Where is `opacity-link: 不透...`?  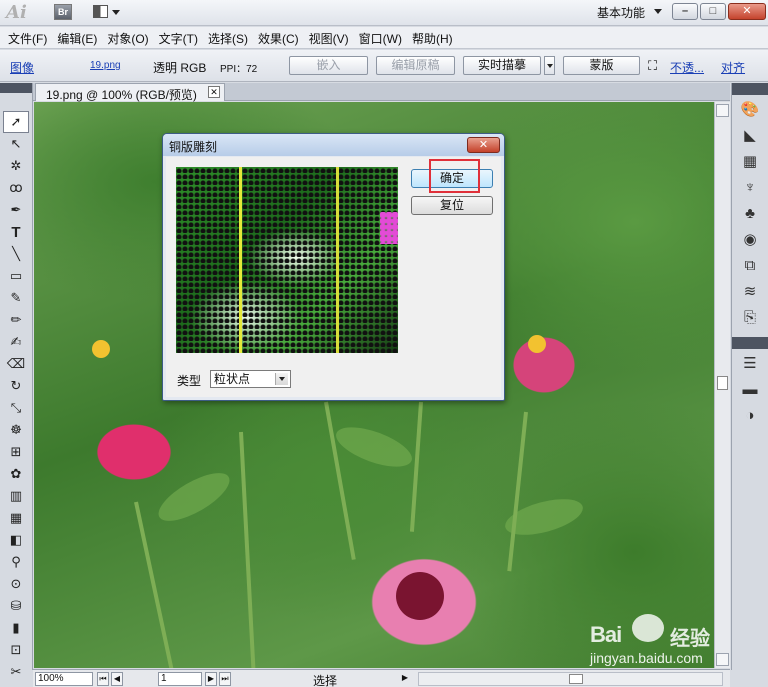
opacity-link: 不透... is located at coordinates (687, 67).